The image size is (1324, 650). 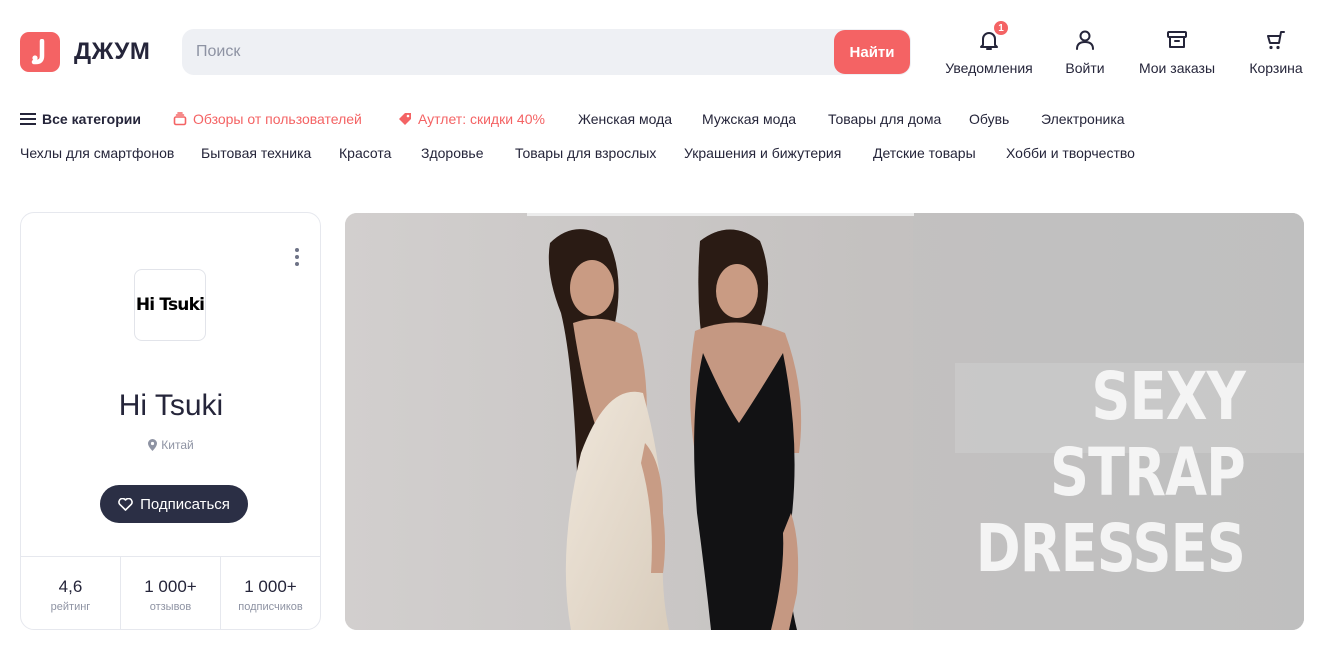 I want to click on rating-value: 4,6, so click(x=70, y=586).